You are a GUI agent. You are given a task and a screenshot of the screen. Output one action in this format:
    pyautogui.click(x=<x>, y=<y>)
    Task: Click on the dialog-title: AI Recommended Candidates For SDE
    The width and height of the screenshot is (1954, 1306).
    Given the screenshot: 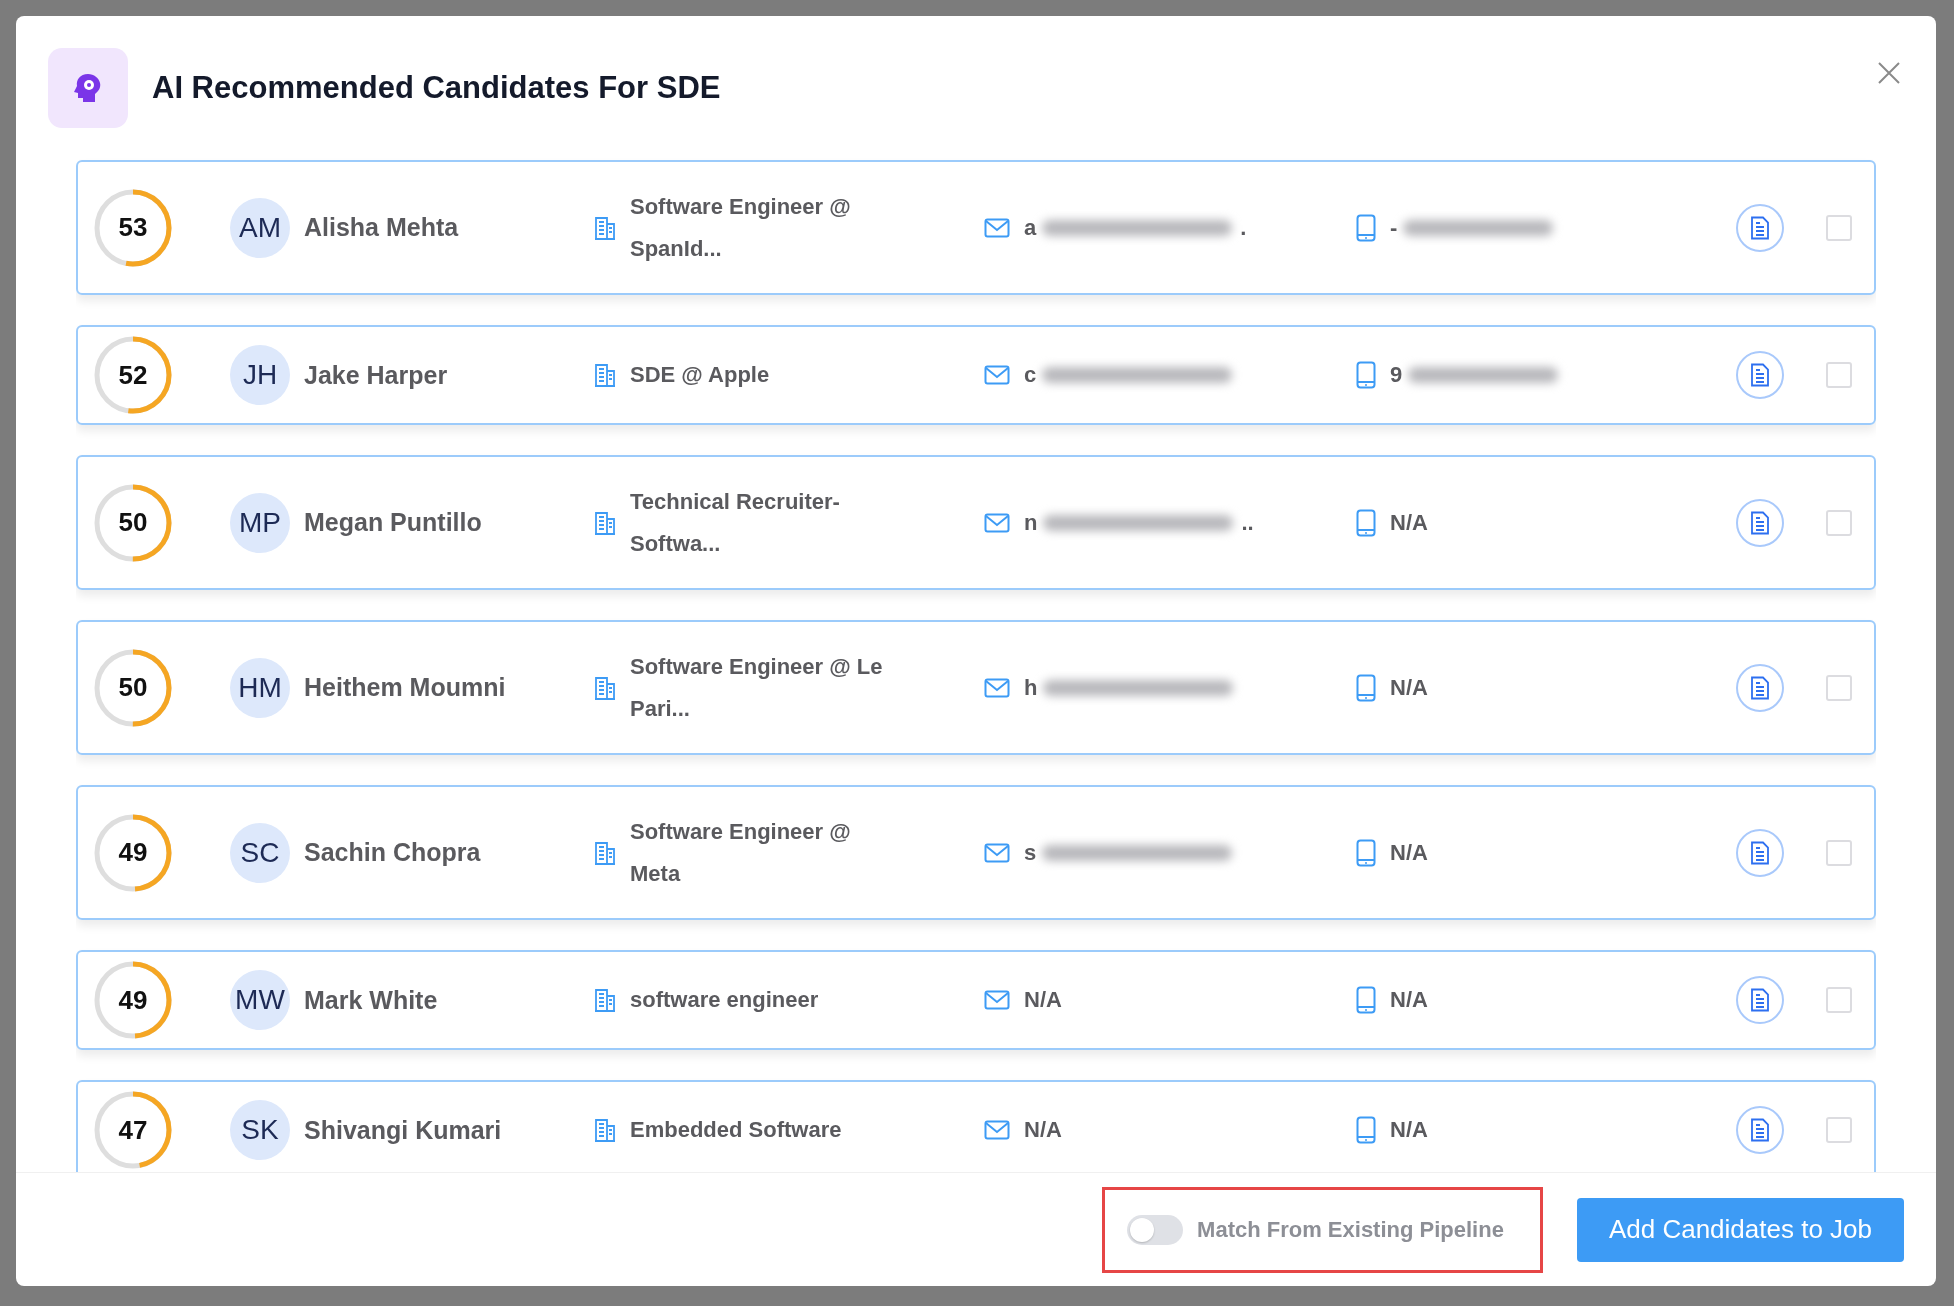 What is the action you would take?
    pyautogui.click(x=437, y=88)
    